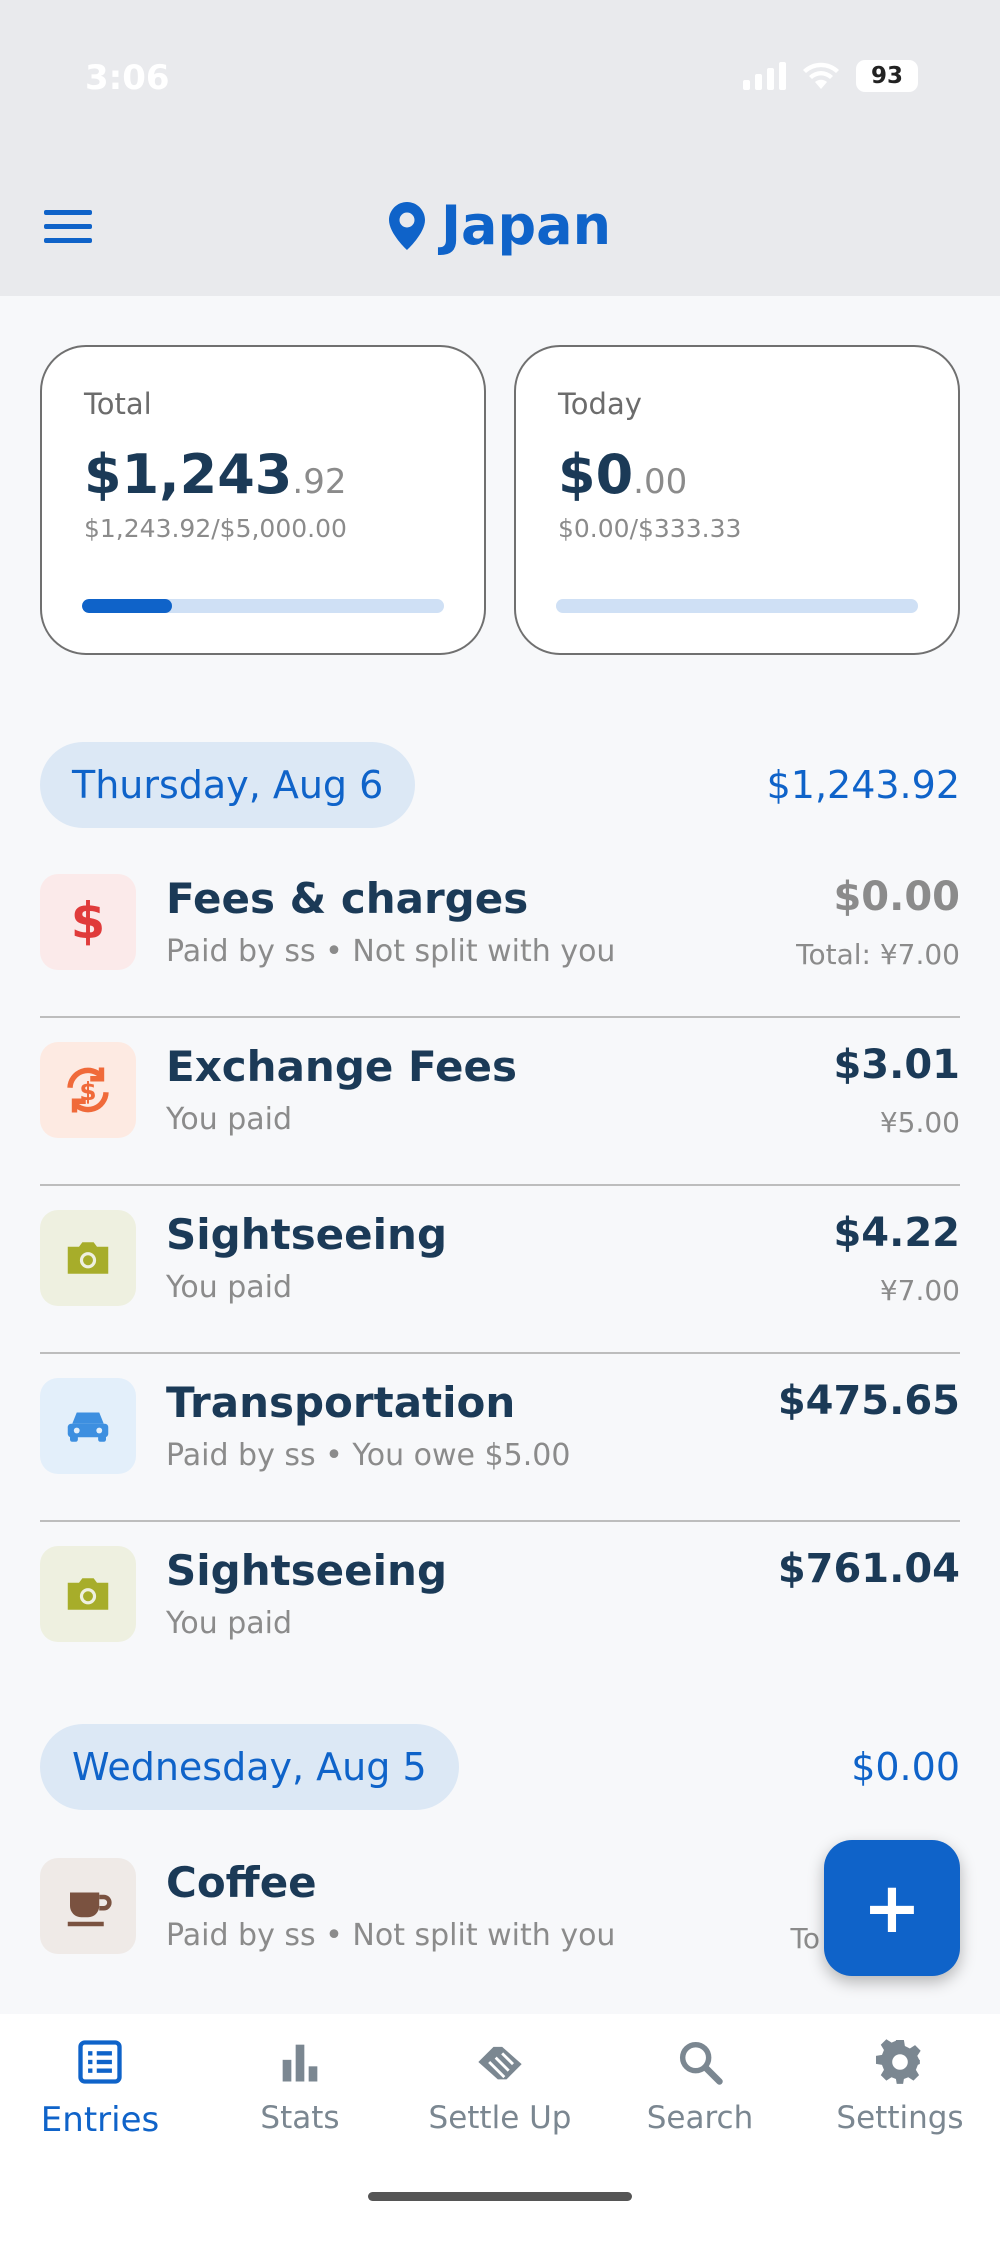  Describe the element at coordinates (127, 606) in the screenshot. I see `total-progress-fill` at that location.